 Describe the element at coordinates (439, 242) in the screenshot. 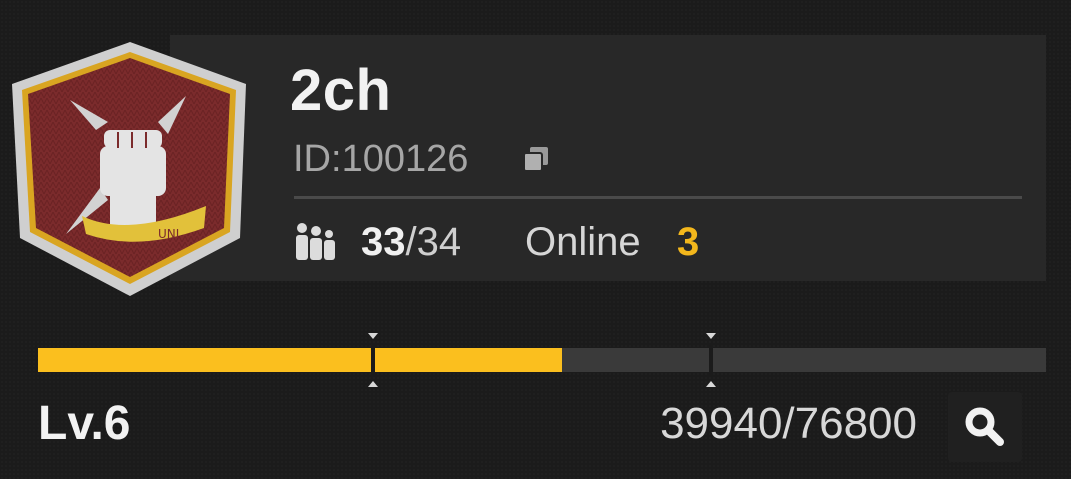

I see `members-max: 34` at that location.